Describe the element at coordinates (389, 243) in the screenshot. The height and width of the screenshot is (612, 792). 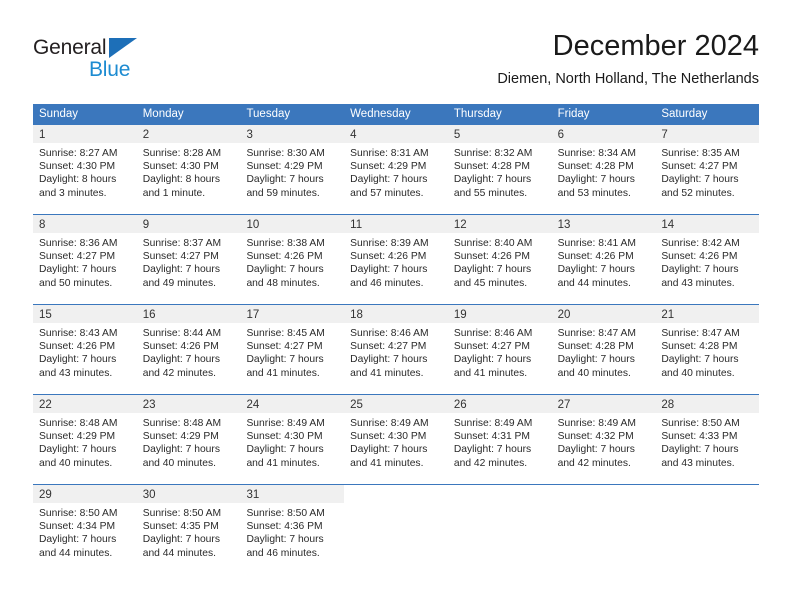
I see `day-sunrise-text: Sunrise: 8:39 AM` at that location.